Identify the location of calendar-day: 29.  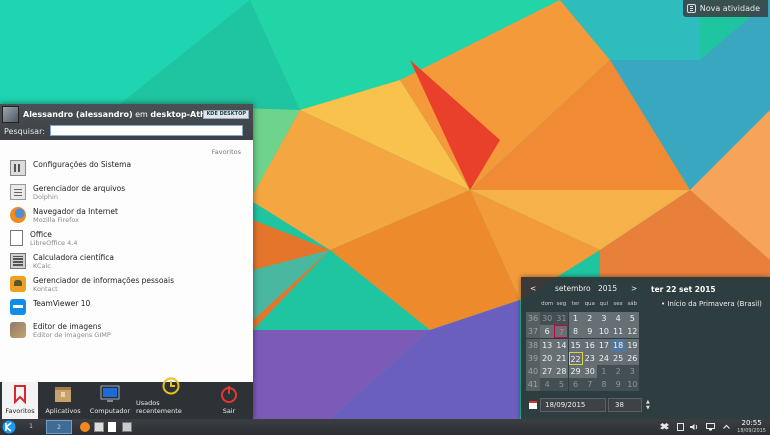
(575, 371).